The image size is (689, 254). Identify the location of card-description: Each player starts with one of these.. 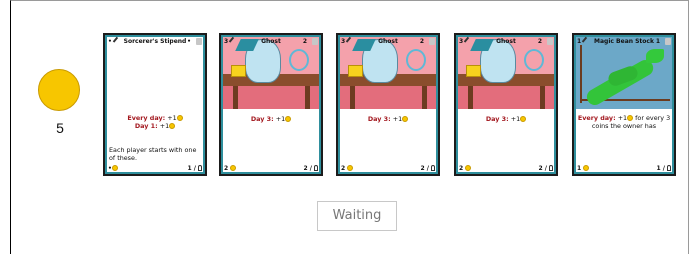
(153, 154).